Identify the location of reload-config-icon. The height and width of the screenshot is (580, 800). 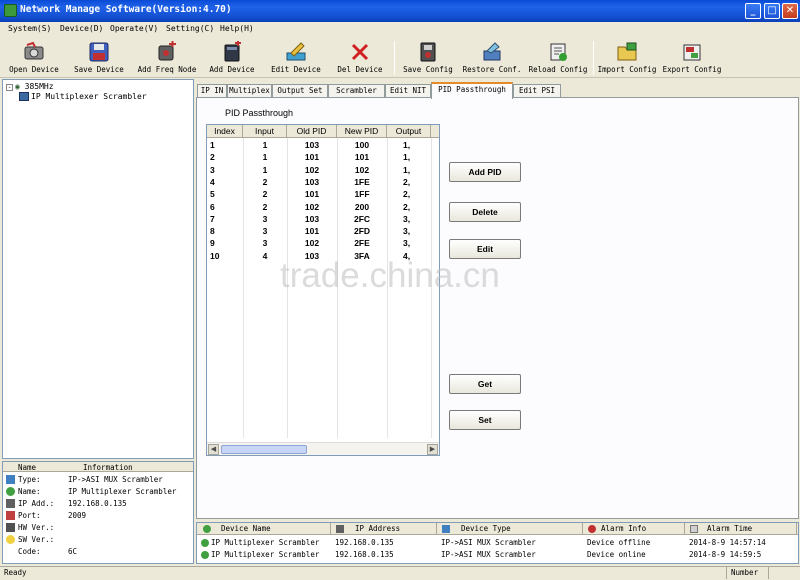
(558, 52).